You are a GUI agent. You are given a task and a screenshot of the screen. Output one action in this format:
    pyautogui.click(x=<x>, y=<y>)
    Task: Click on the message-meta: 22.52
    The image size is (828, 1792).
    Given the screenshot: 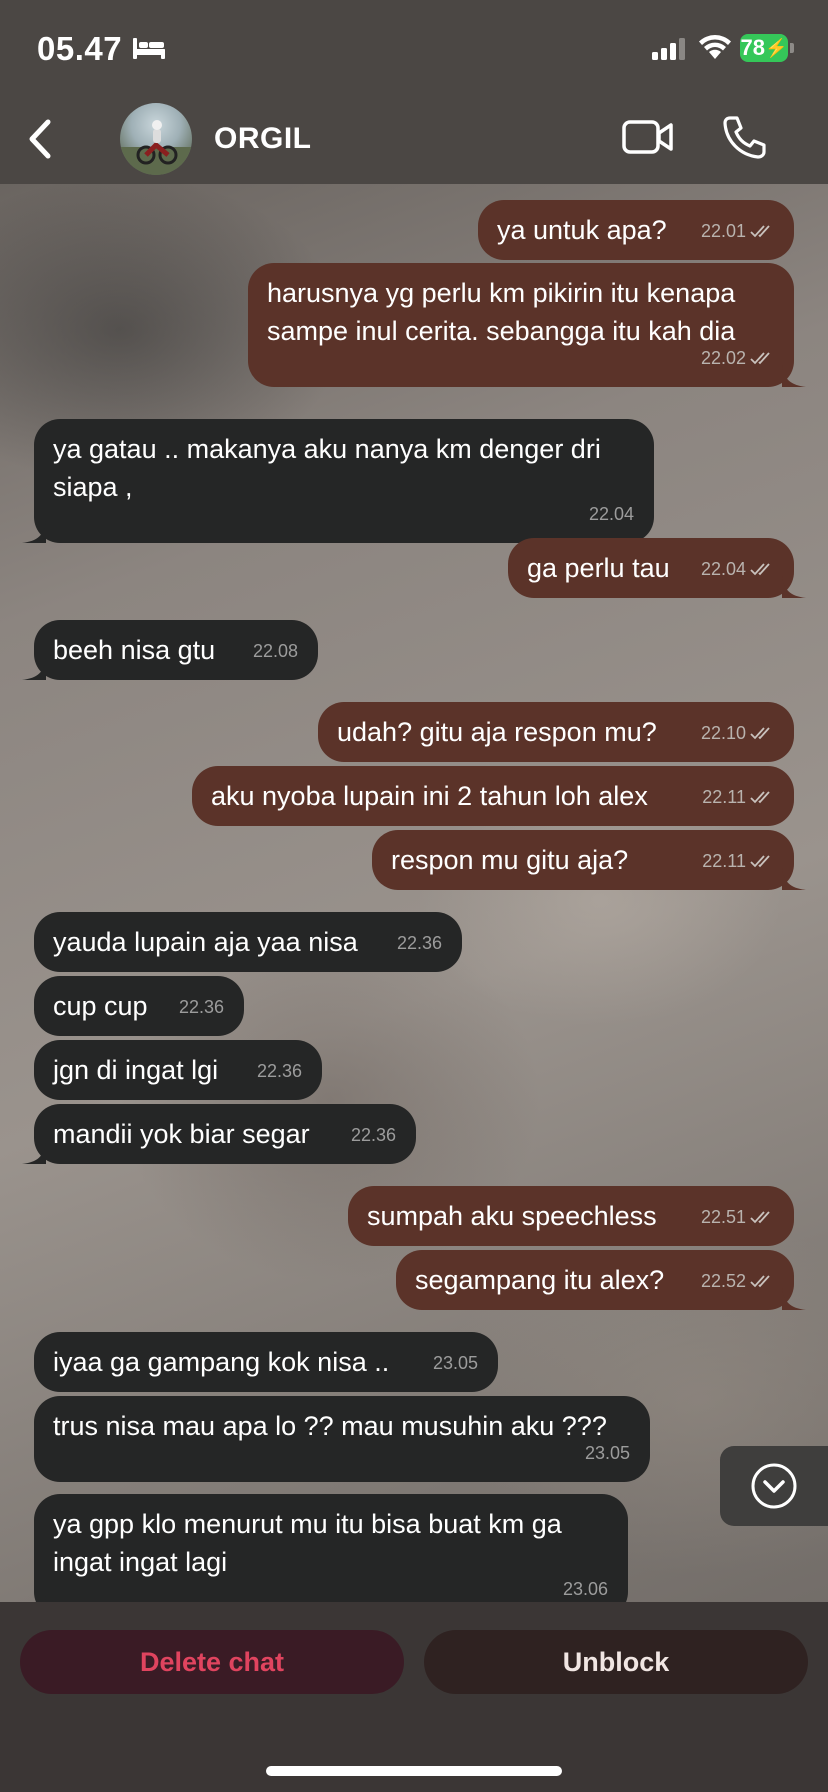 What is the action you would take?
    pyautogui.click(x=737, y=1281)
    